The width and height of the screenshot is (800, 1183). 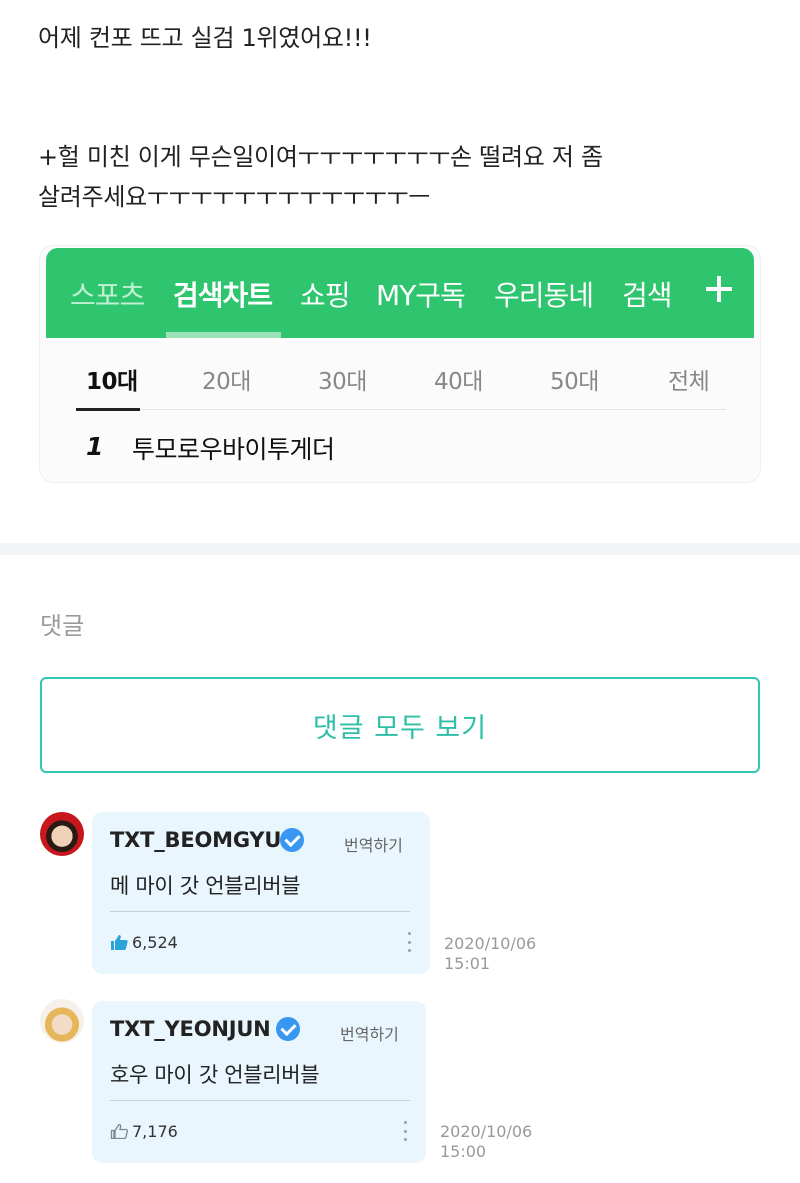 I want to click on post-text-line-3: 살려주세요ㅜㅜㅜㅜㅜㅜㅜㅜㅜㅜㅜㅜㅡ, so click(x=234, y=197).